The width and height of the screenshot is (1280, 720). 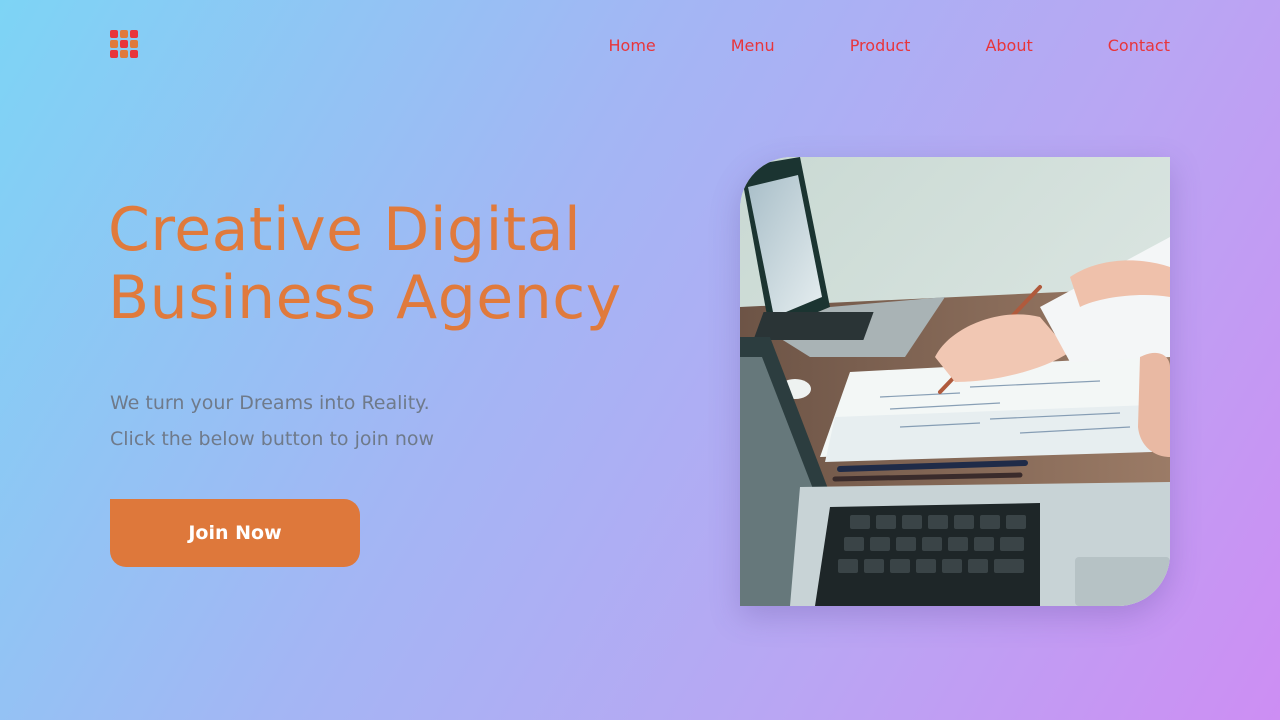 I want to click on hero-title: Creative Digital Business Agency, so click(x=388, y=264).